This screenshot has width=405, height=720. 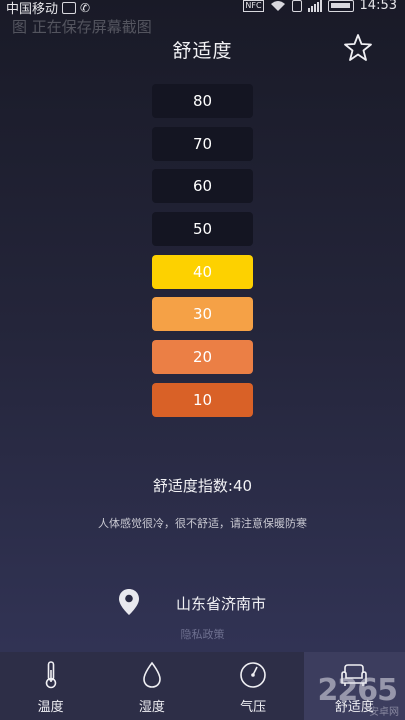 I want to click on level-60: 60, so click(x=202, y=186).